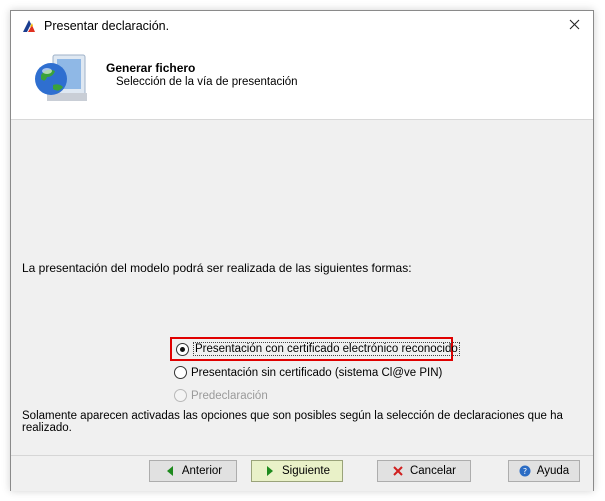  Describe the element at coordinates (59, 81) in the screenshot. I see `globe-computer-icon` at that location.